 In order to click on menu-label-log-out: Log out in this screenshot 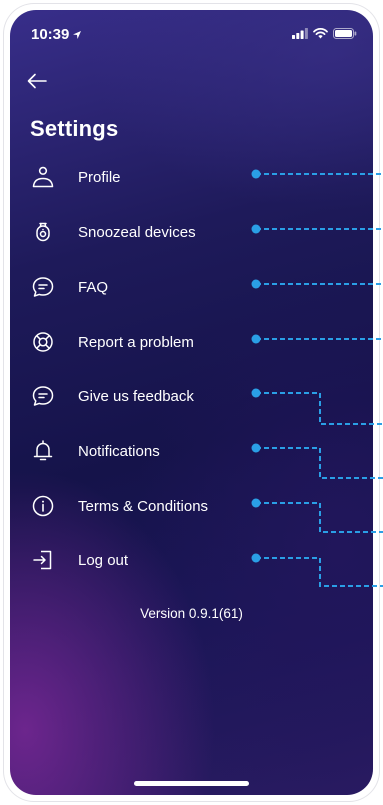, I will do `click(103, 560)`.